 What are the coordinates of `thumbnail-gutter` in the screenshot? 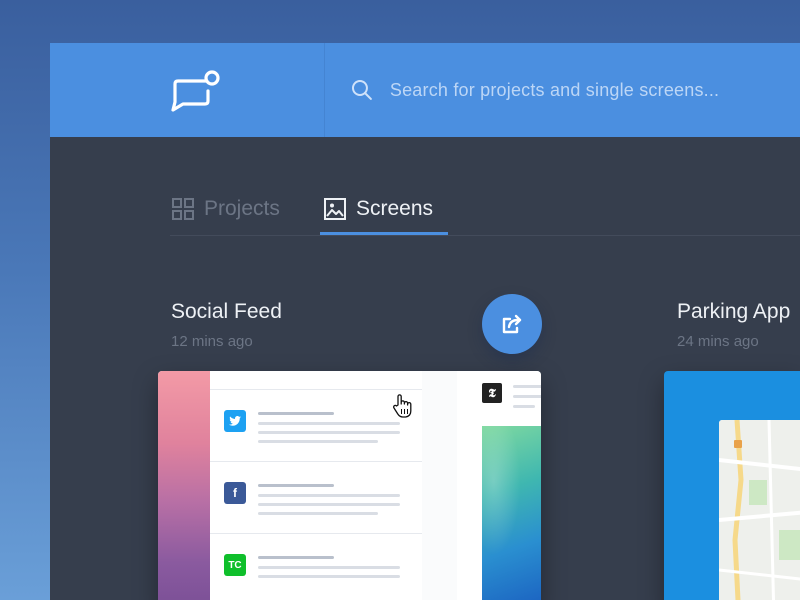 It's located at (439, 485).